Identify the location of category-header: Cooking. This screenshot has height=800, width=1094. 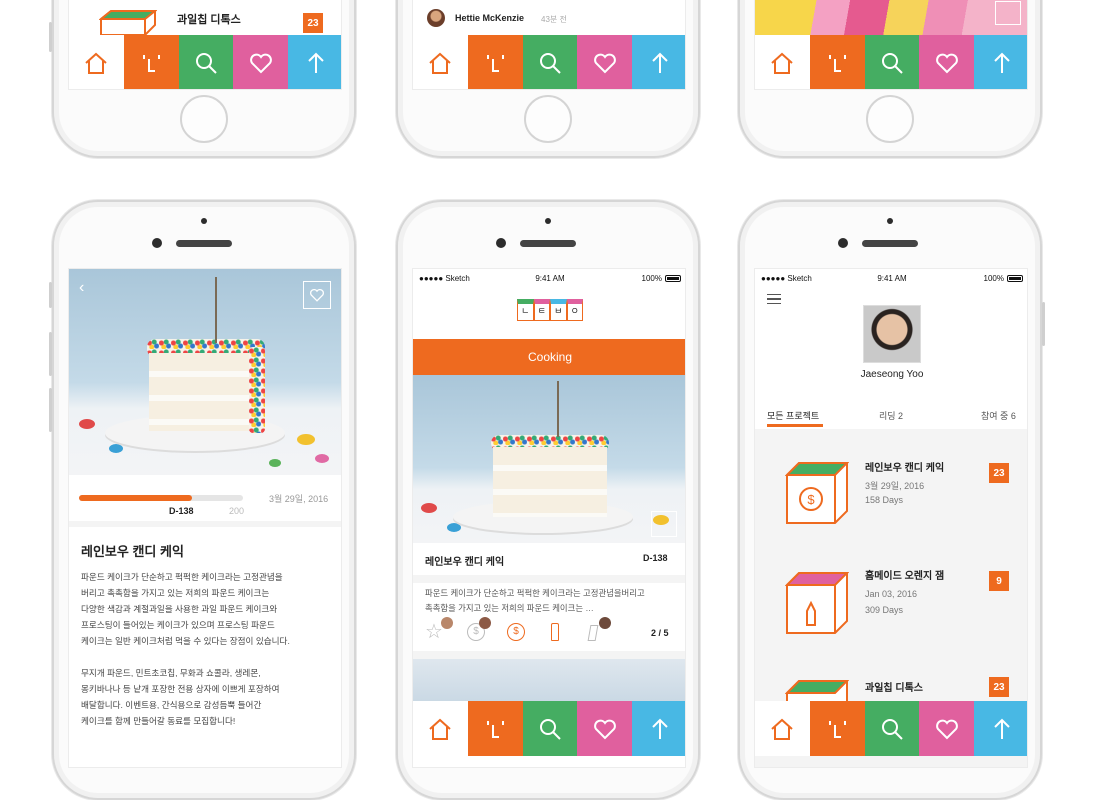
(549, 357).